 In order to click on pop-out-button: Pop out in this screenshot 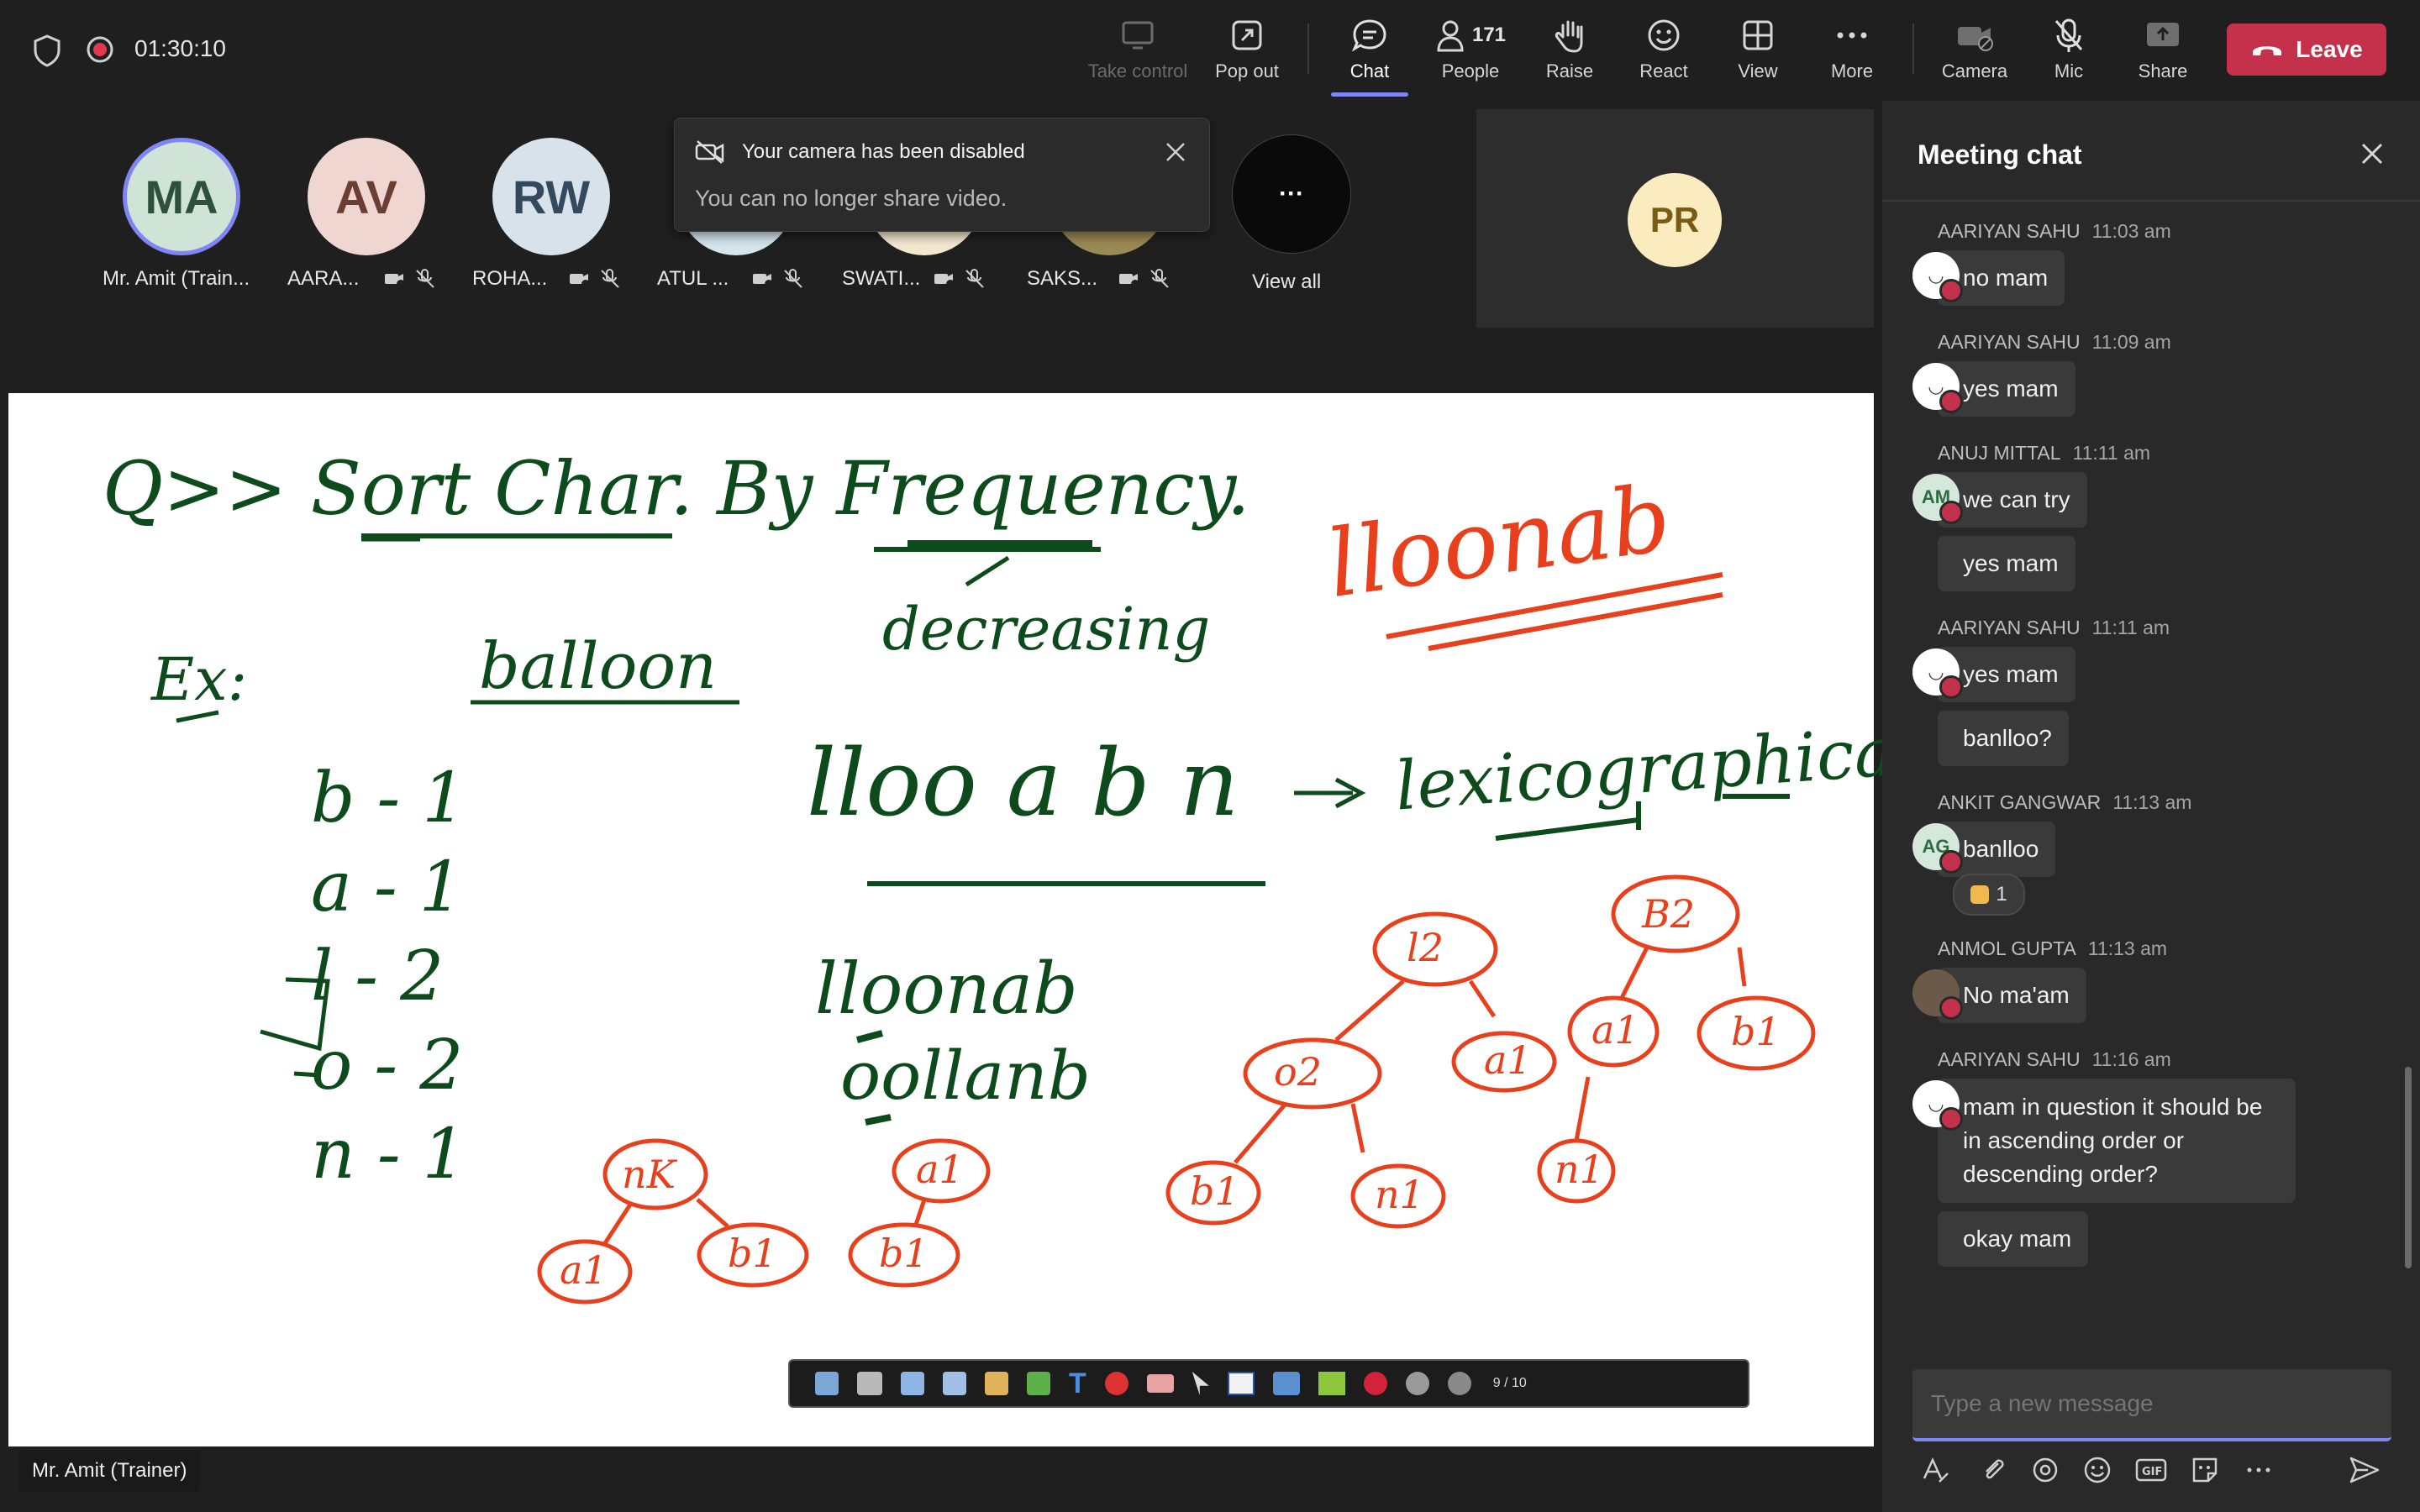, I will do `click(1247, 53)`.